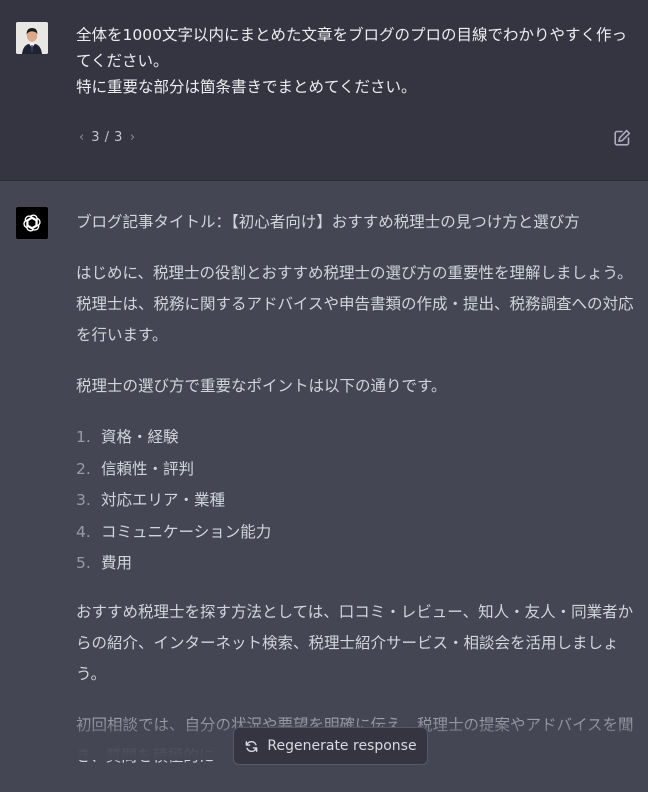 Image resolution: width=648 pixels, height=792 pixels. I want to click on regenerate-response-button: Regenerate response, so click(330, 746).